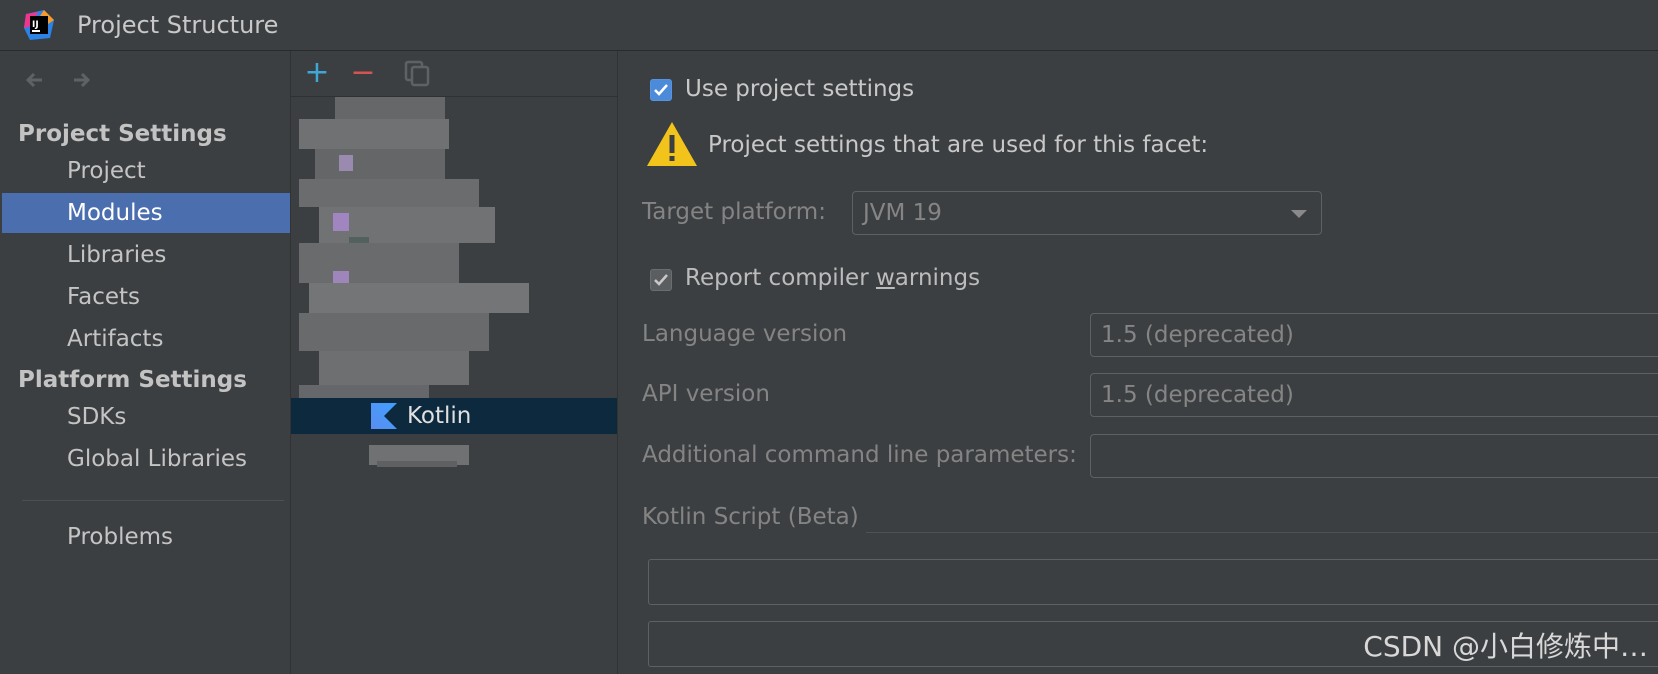 This screenshot has height=674, width=1658. I want to click on target-platform-select: JVM 19, so click(1087, 213).